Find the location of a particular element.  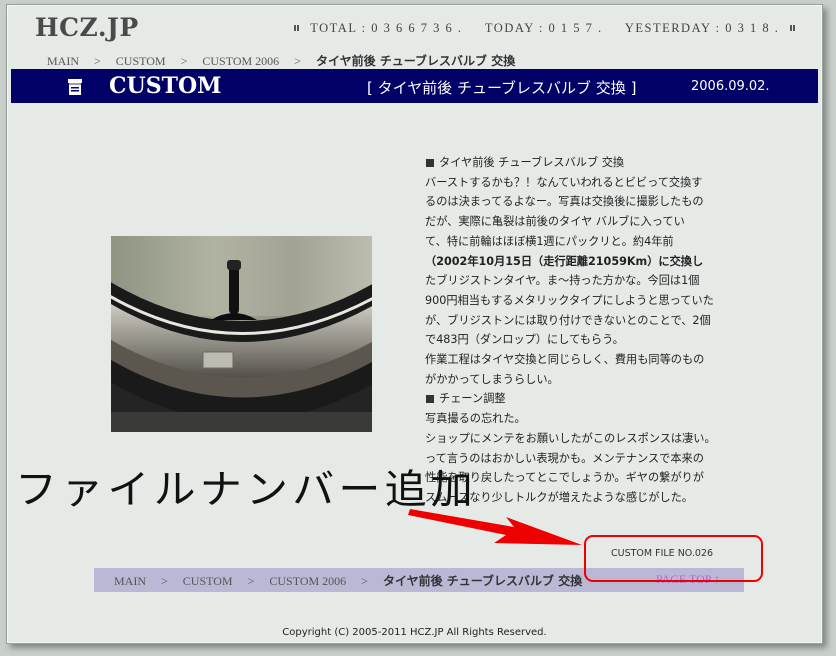

site-logo: HCZ.JP is located at coordinates (87, 27).